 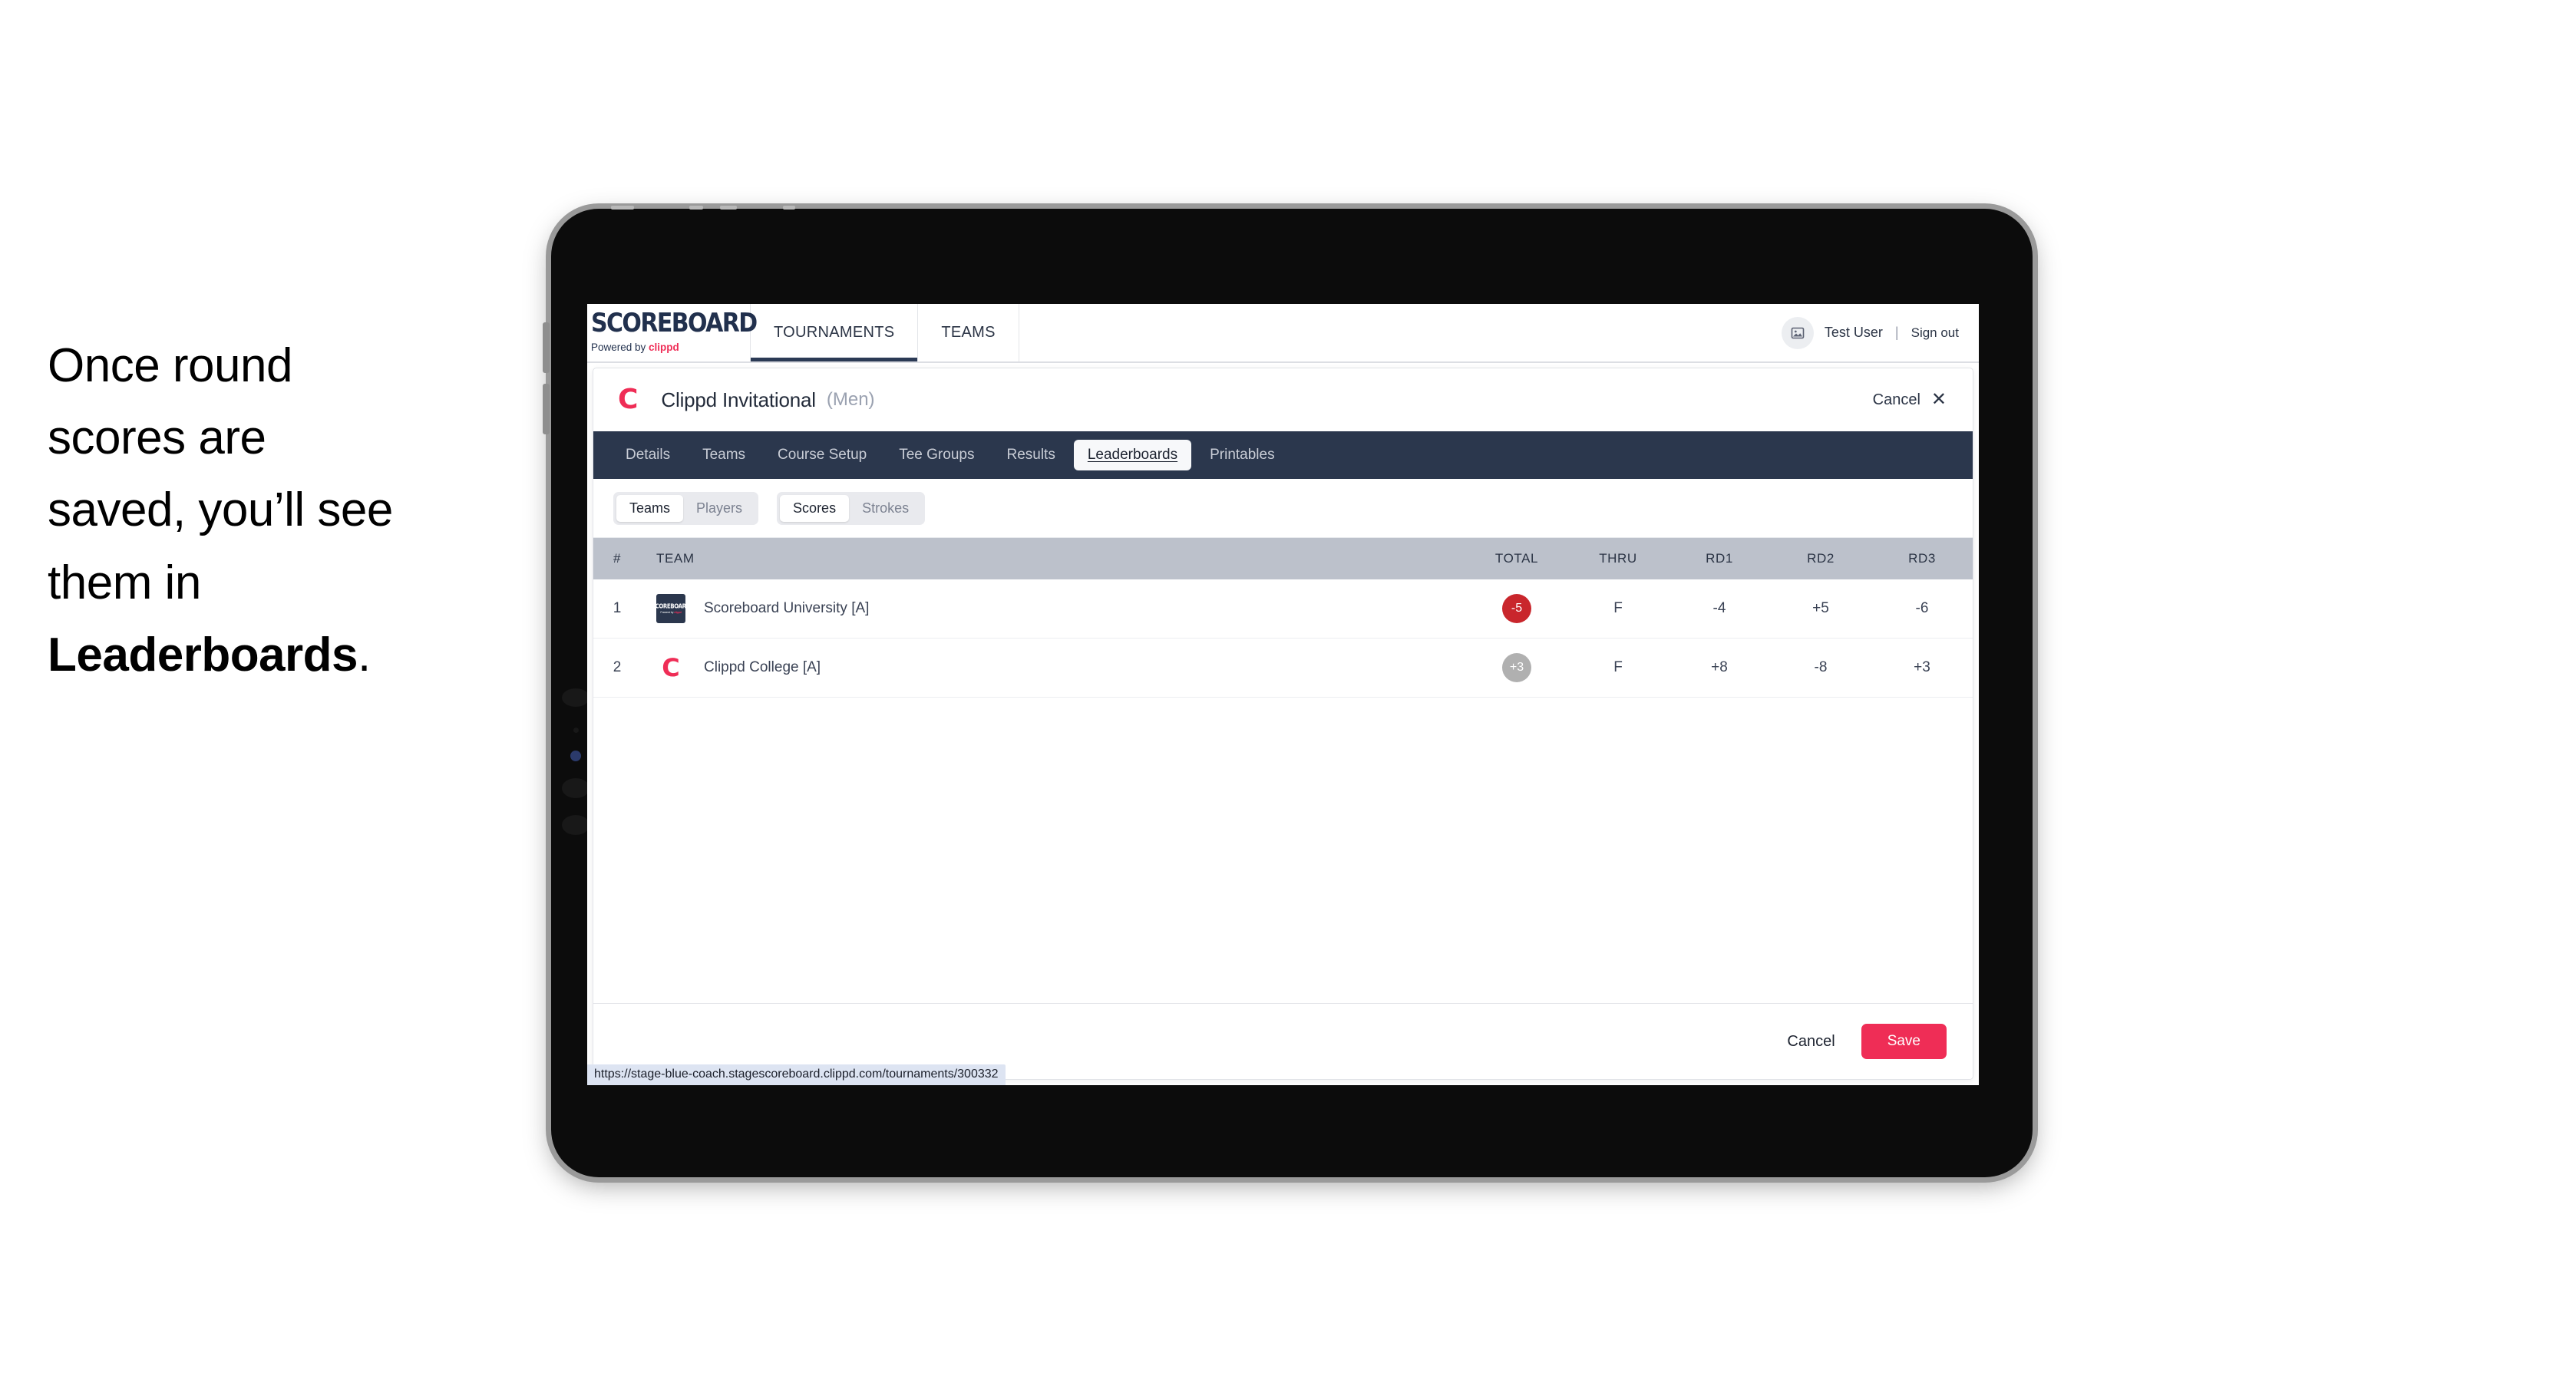 I want to click on column-header-thru: THRU, so click(x=1618, y=558).